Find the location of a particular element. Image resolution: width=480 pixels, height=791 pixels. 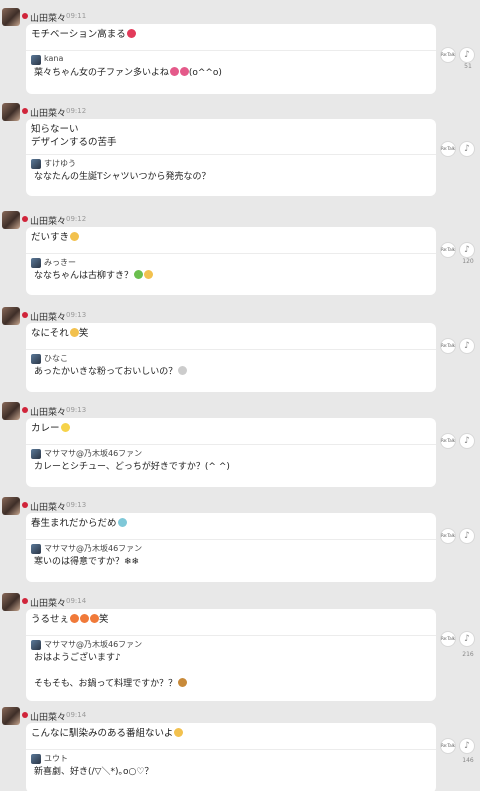

reply-user-name: kana is located at coordinates (54, 58).